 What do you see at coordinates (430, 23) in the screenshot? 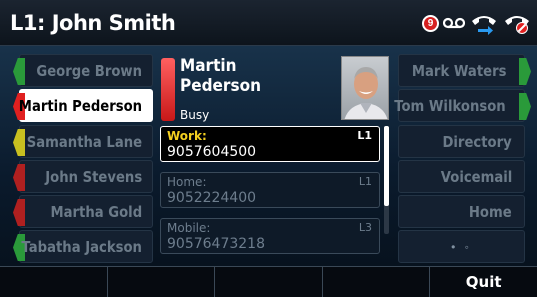
I see `voicemail-count-badge: 9` at bounding box center [430, 23].